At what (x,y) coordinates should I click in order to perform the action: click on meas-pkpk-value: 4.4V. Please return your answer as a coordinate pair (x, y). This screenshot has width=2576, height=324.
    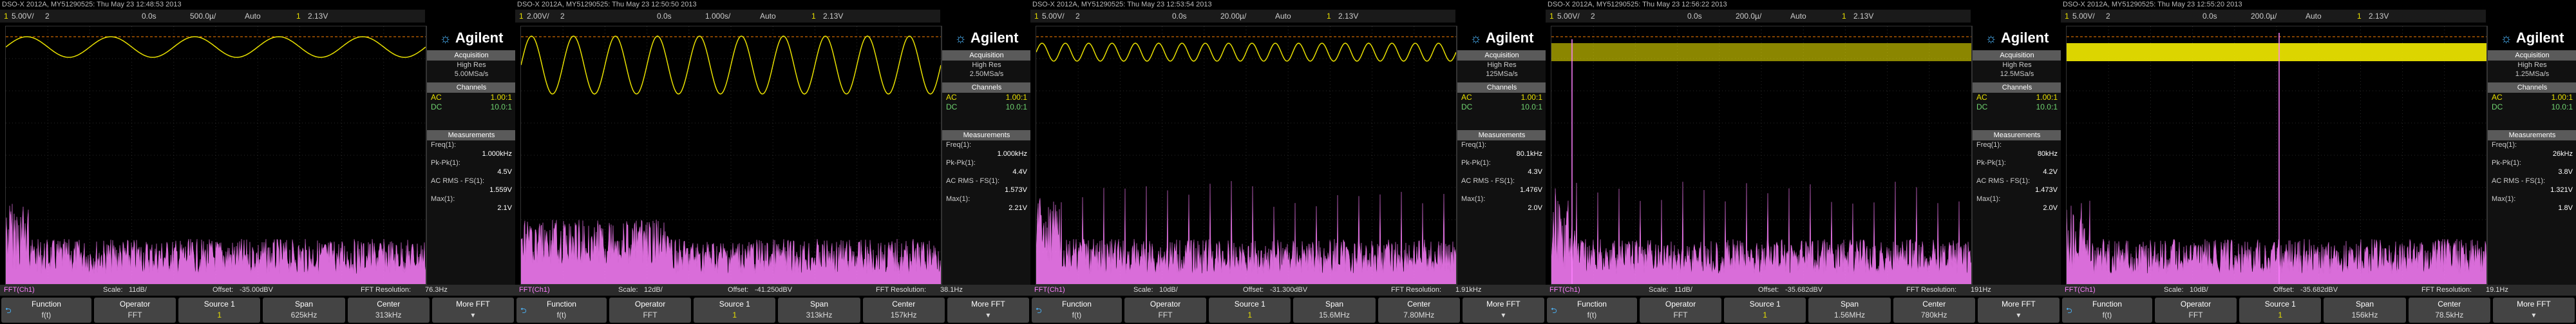
    Looking at the image, I should click on (1019, 172).